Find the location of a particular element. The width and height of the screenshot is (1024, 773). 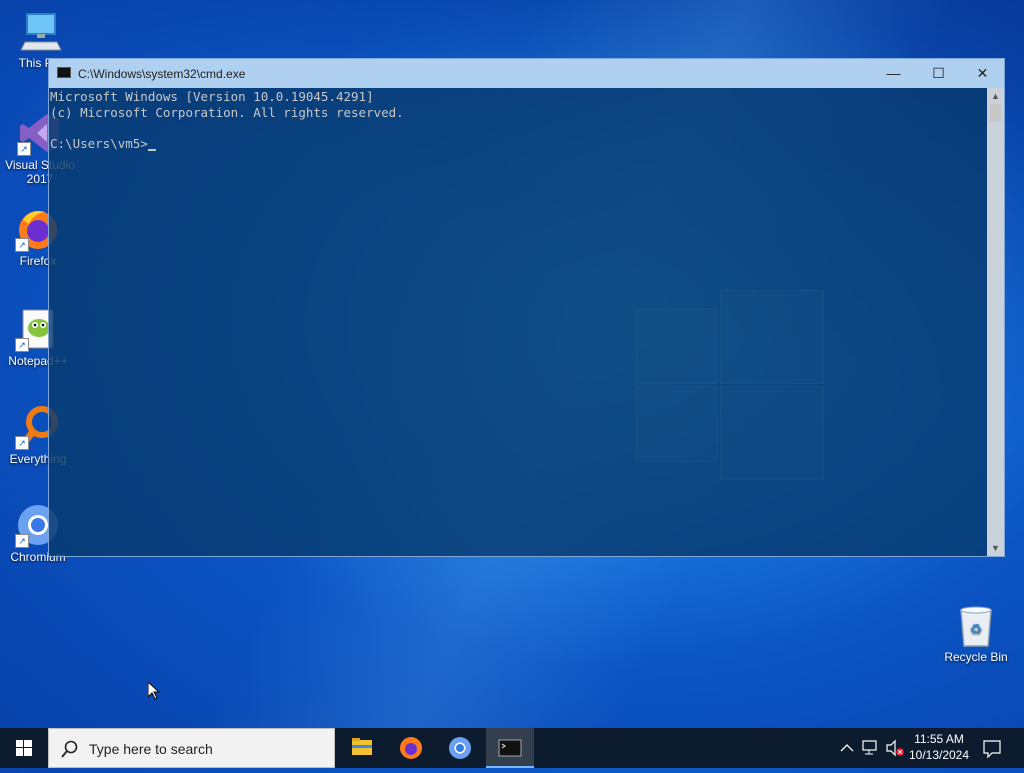

action-center-button is located at coordinates (992, 748).